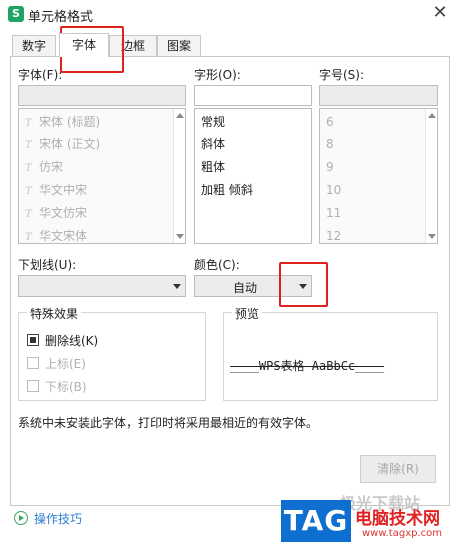 This screenshot has height=543, width=458. I want to click on subscript-label: 下标(B), so click(66, 386).